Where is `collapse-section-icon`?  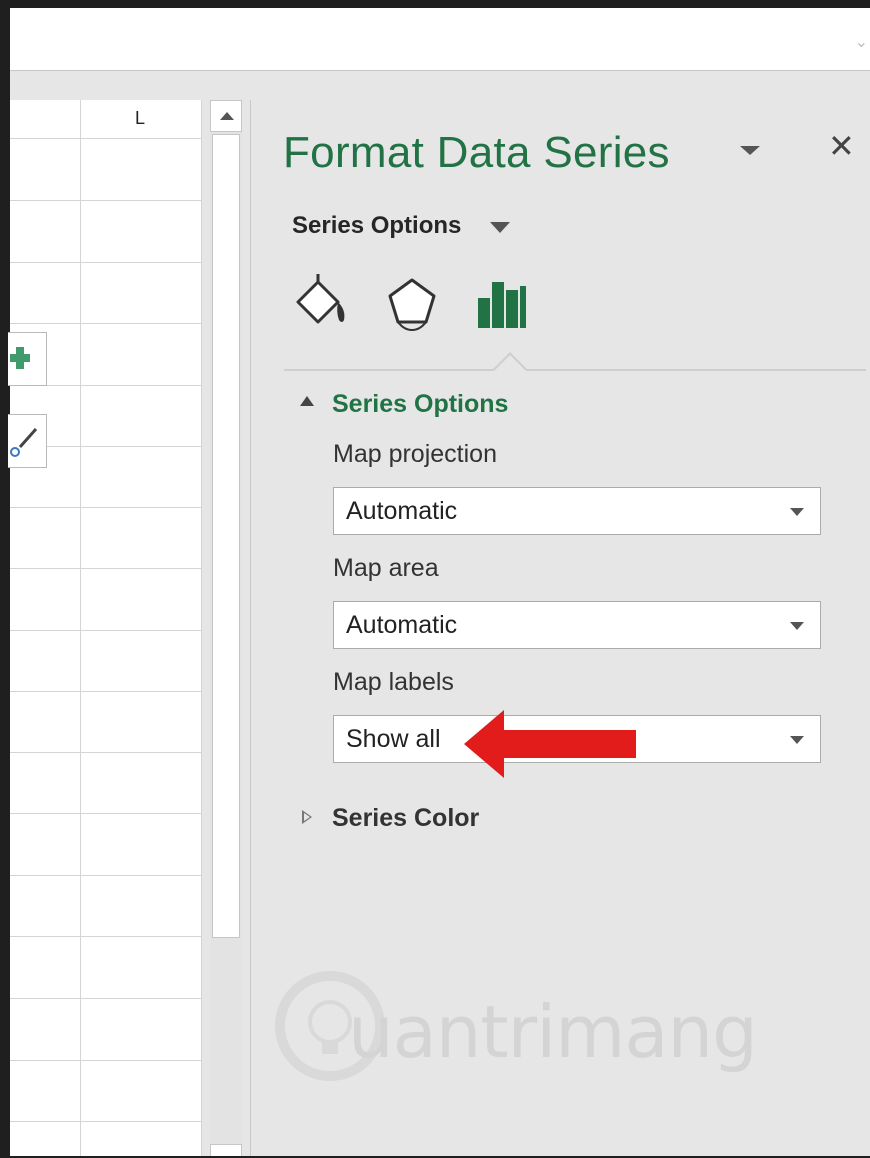
collapse-section-icon is located at coordinates (307, 401).